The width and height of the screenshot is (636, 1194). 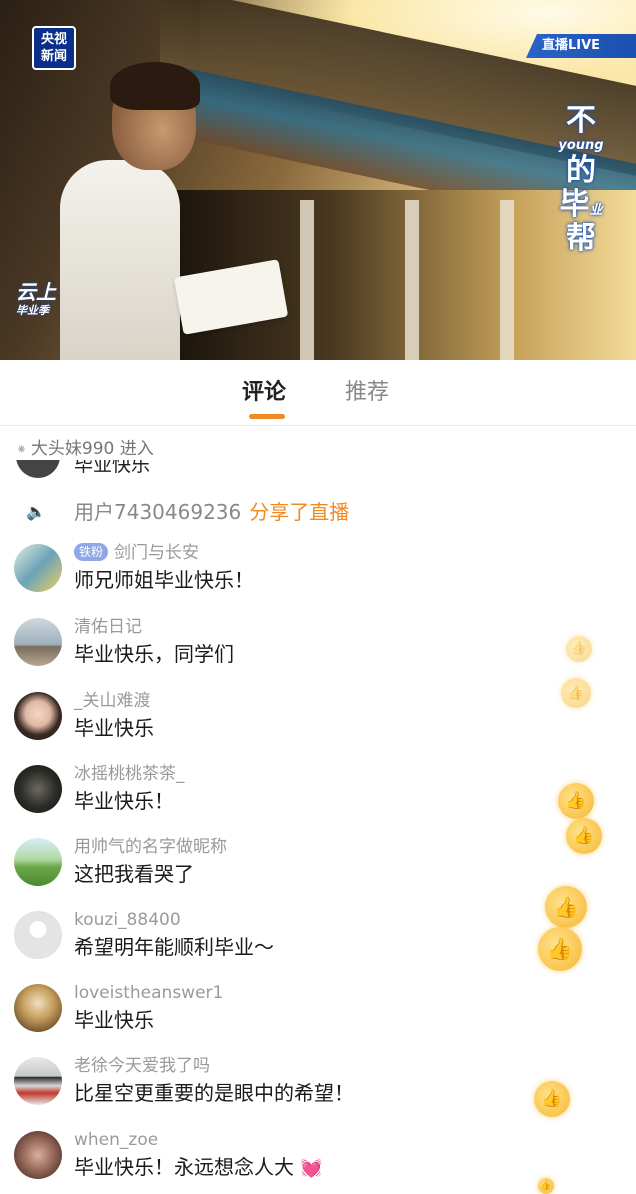 What do you see at coordinates (91, 552) in the screenshot?
I see `fan-badge: 铁粉` at bounding box center [91, 552].